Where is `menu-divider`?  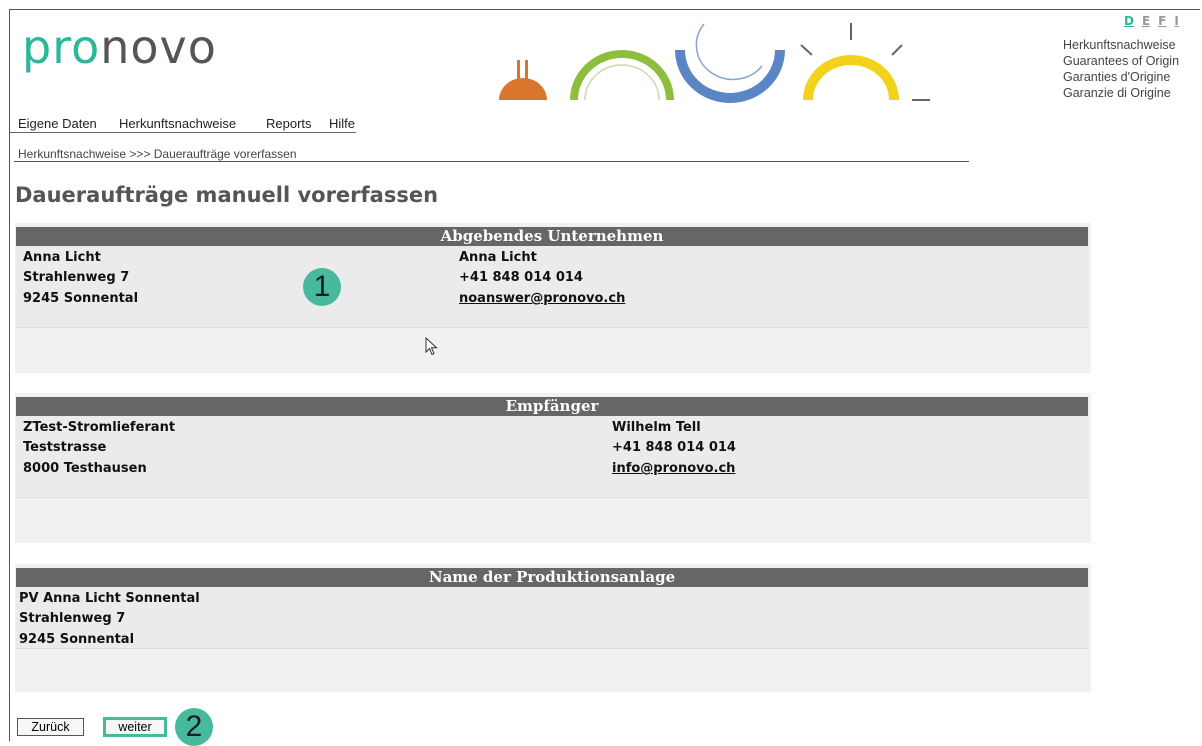
menu-divider is located at coordinates (183, 132).